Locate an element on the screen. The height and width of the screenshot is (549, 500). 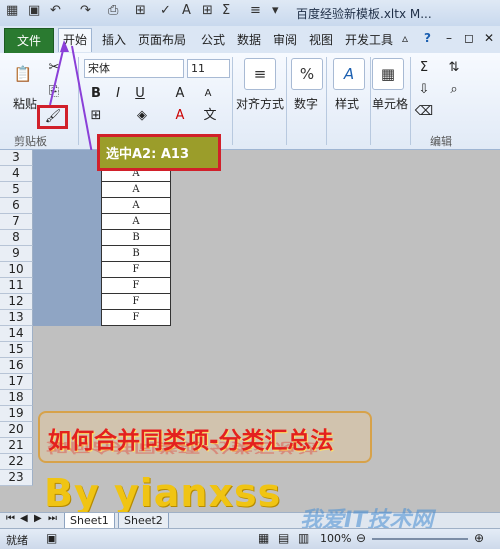
prev-sheet-icon: ◀ is located at coordinates (24, 518).